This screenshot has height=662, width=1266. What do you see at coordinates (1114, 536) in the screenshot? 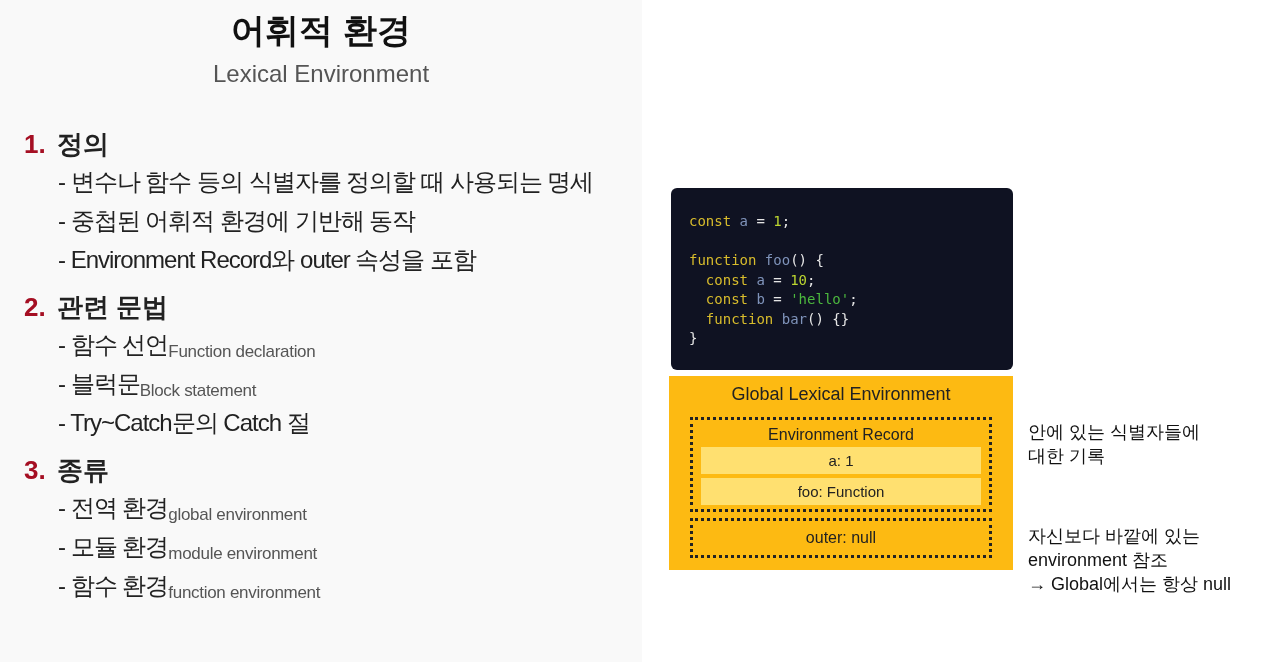
I see `note-line: 자신보다 바깥에 있는` at bounding box center [1114, 536].